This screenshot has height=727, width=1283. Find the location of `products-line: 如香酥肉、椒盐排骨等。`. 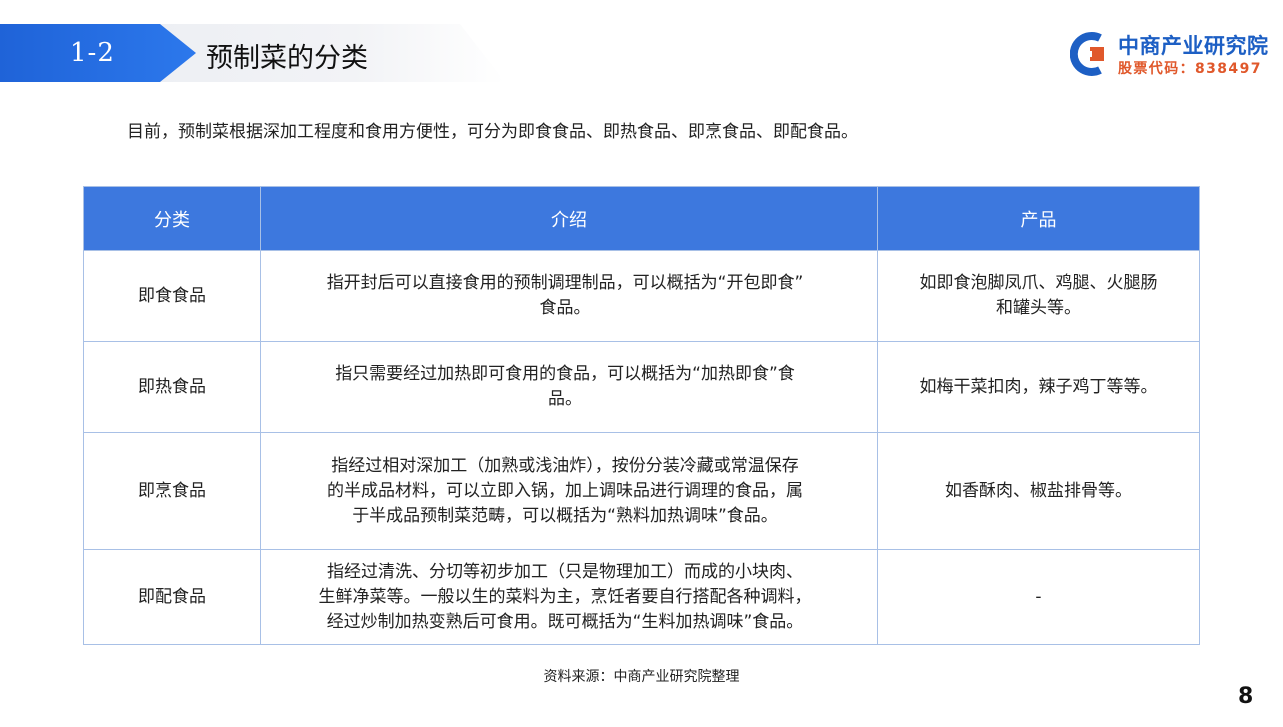

products-line: 如香酥肉、椒盐排骨等。 is located at coordinates (1038, 490).